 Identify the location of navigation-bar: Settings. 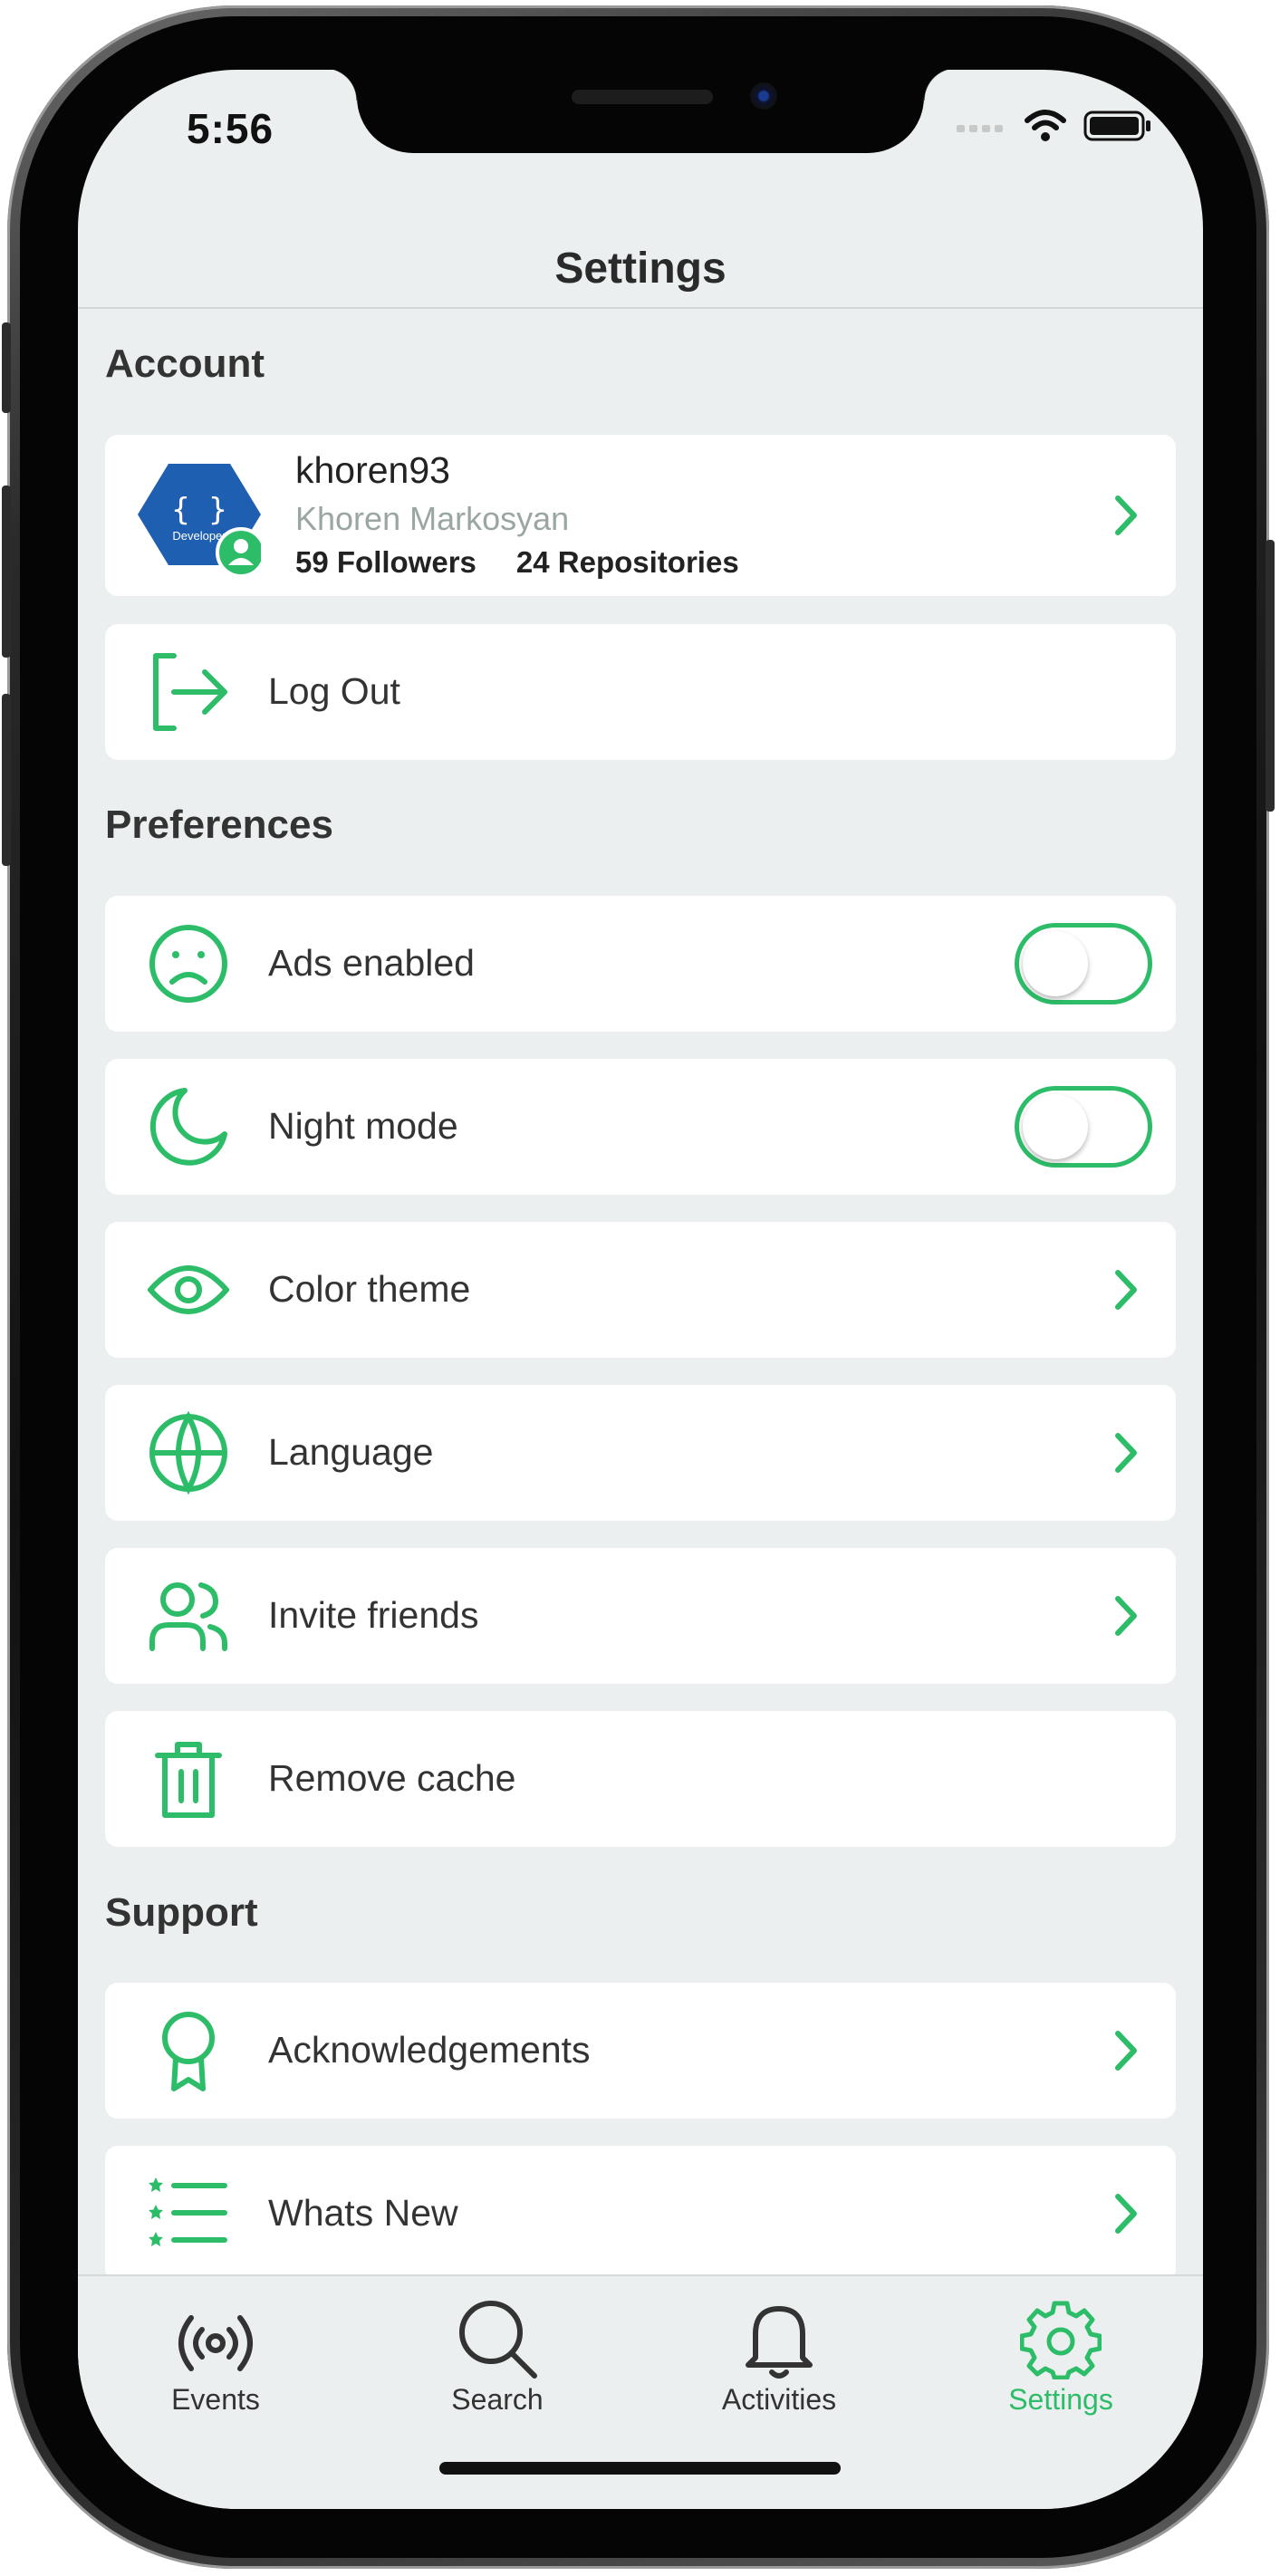
(640, 265).